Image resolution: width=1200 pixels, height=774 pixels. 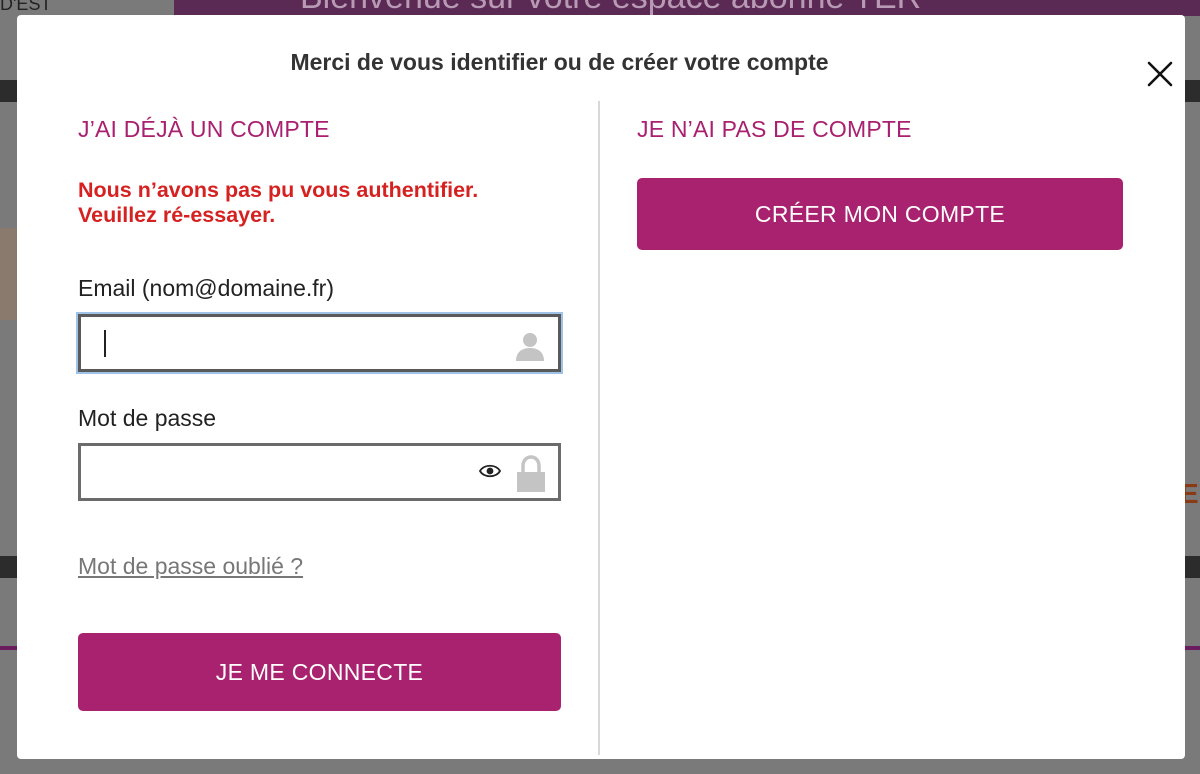 I want to click on background-banner: Bienvenue sur votre espace abonné TER, so click(x=687, y=8).